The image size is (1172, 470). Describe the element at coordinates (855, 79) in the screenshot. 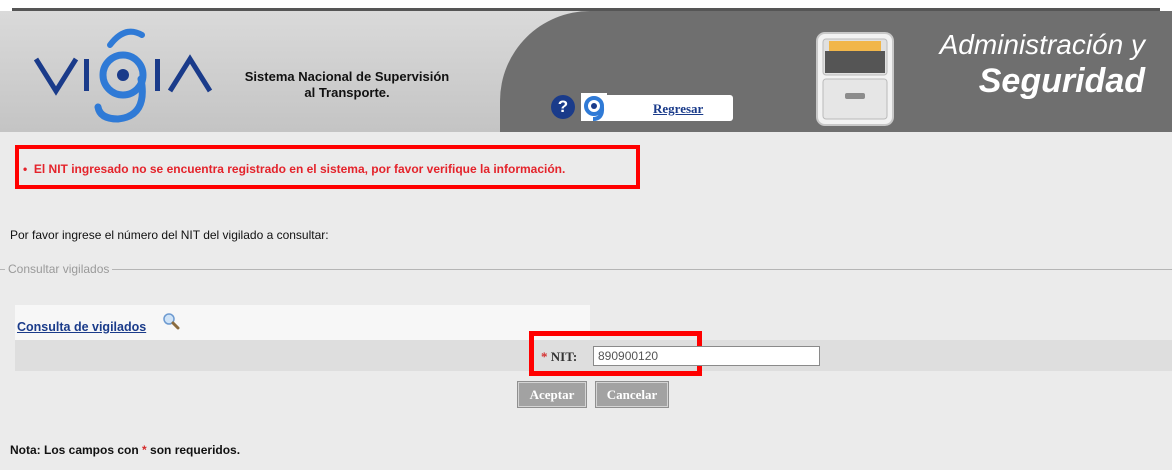

I see `file-cabinet-icon` at that location.